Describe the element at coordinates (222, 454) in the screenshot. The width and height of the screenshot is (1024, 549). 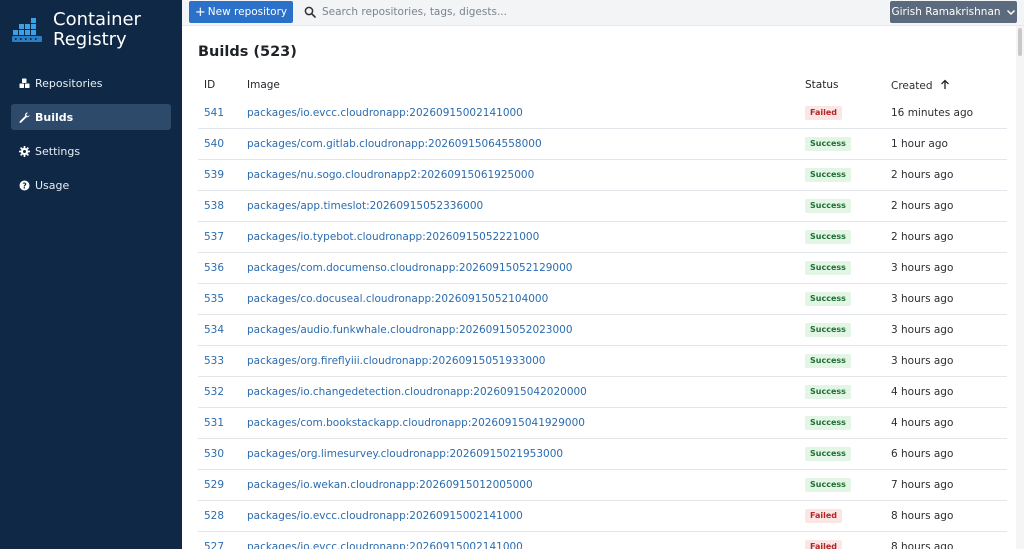
I see `build-id-link: 530` at that location.